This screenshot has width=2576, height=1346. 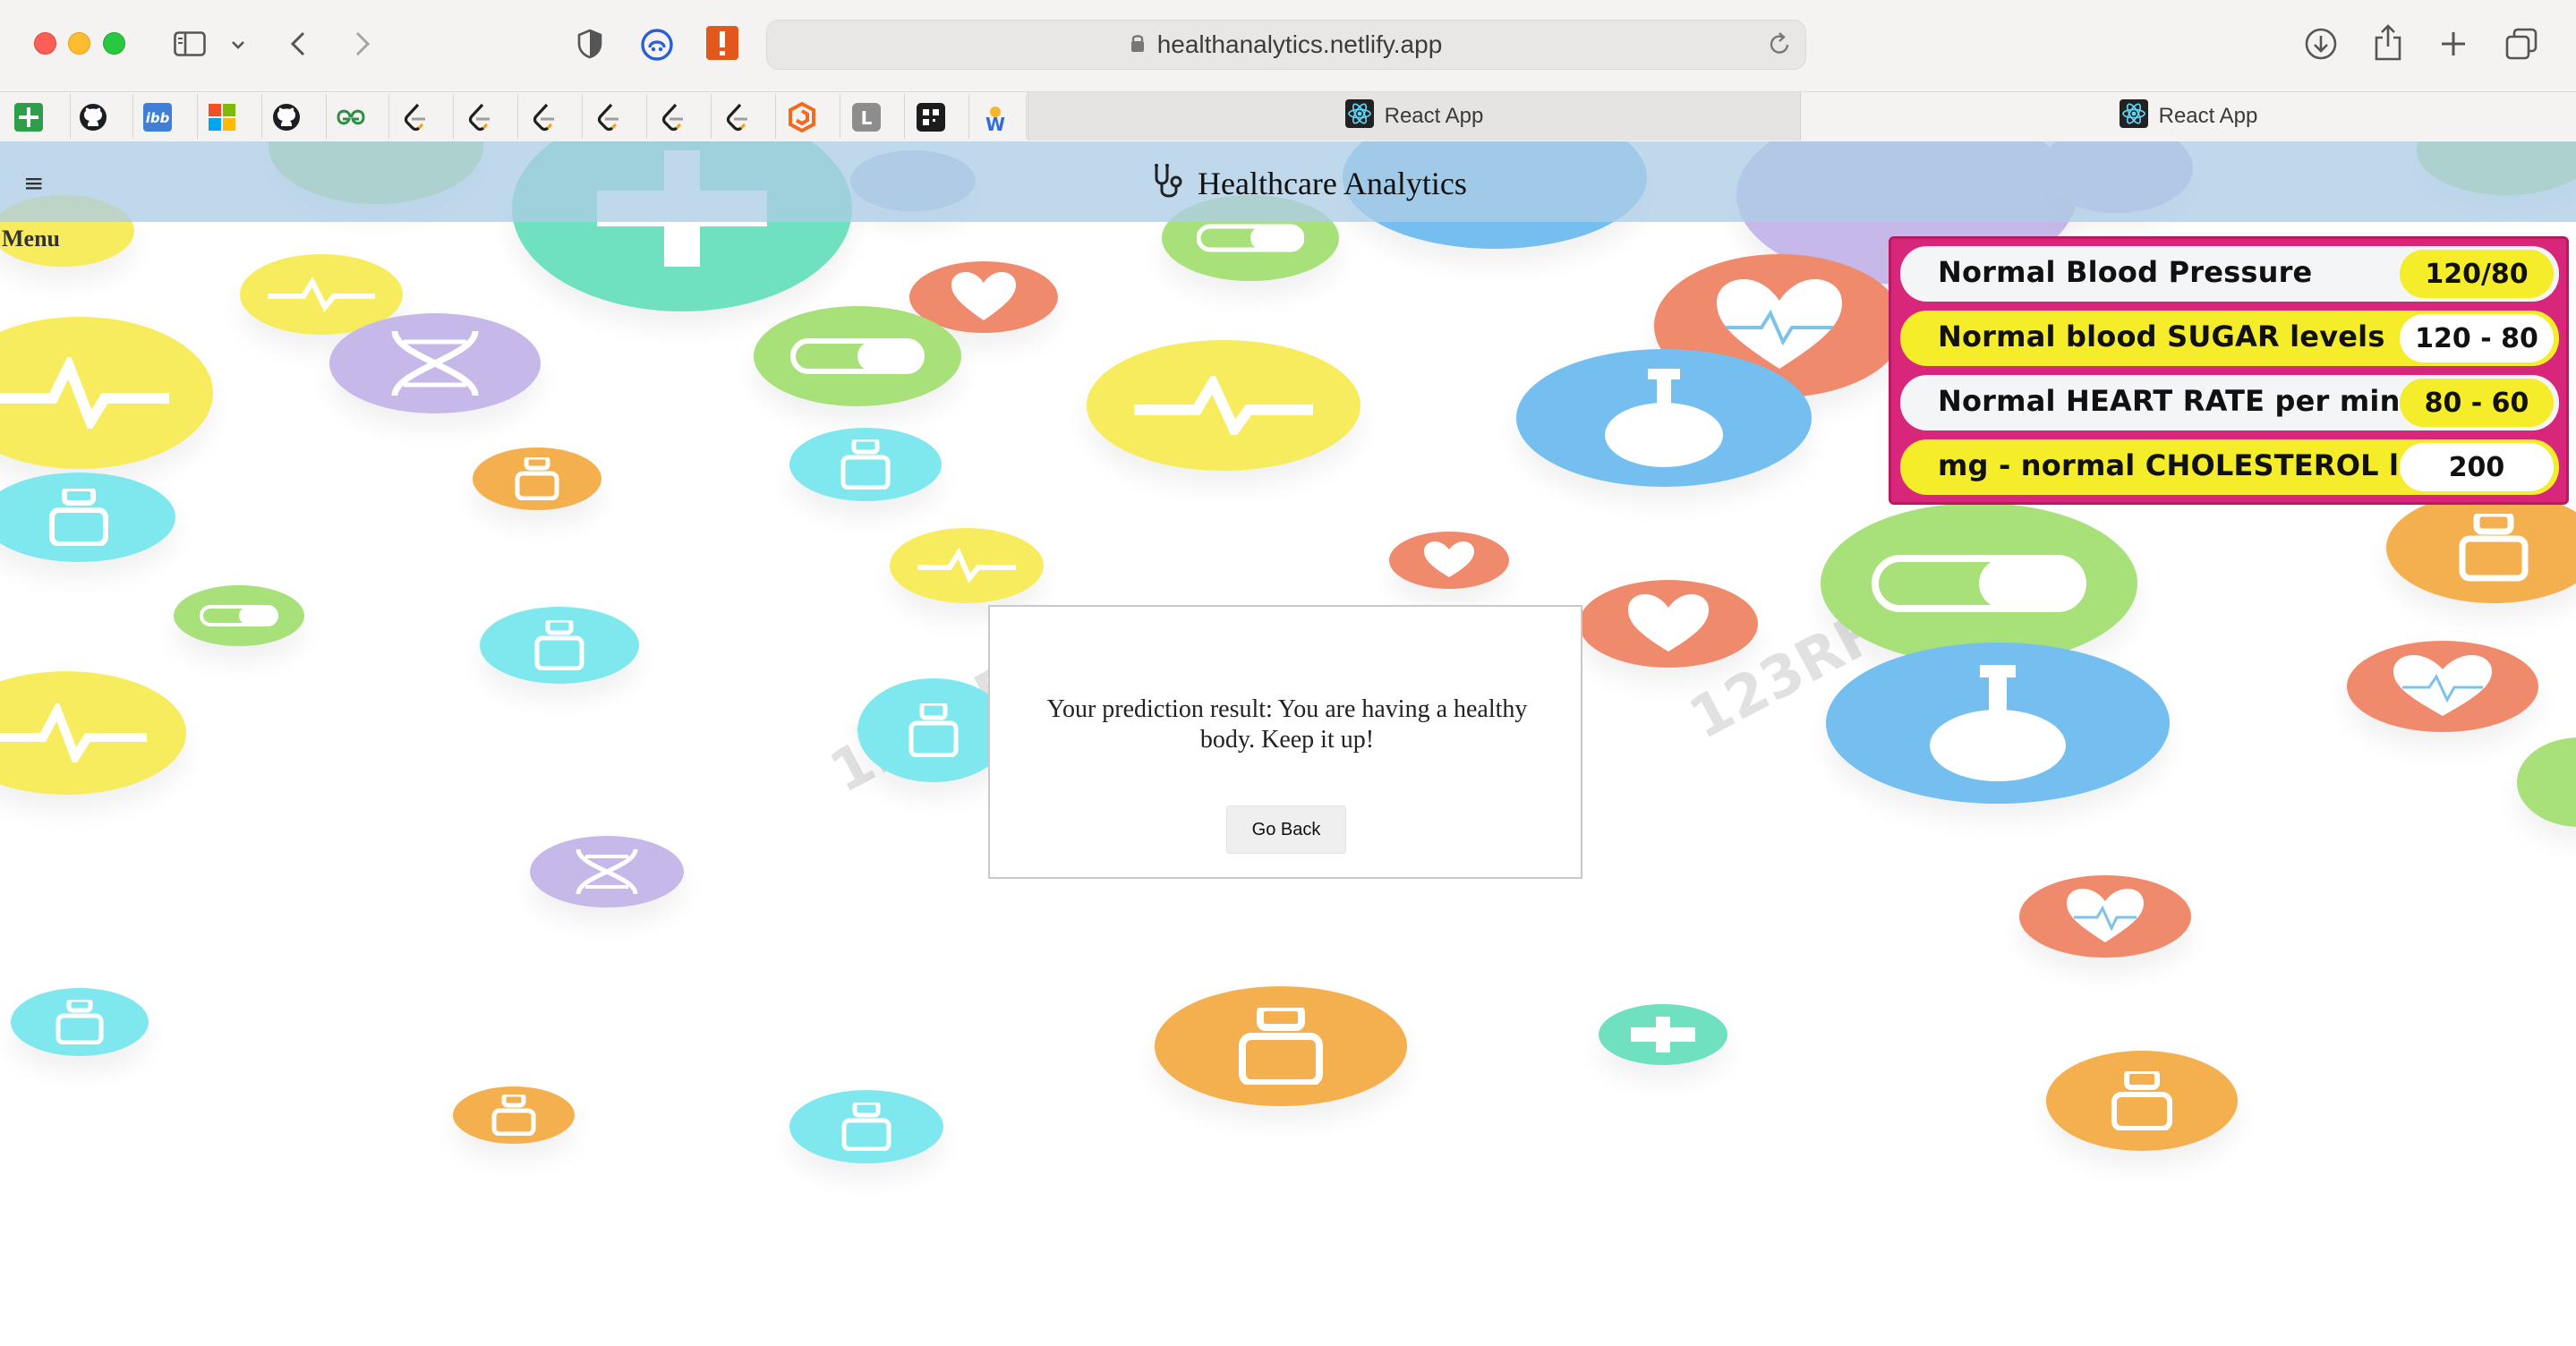 What do you see at coordinates (2321, 44) in the screenshot?
I see `downloads-icon` at bounding box center [2321, 44].